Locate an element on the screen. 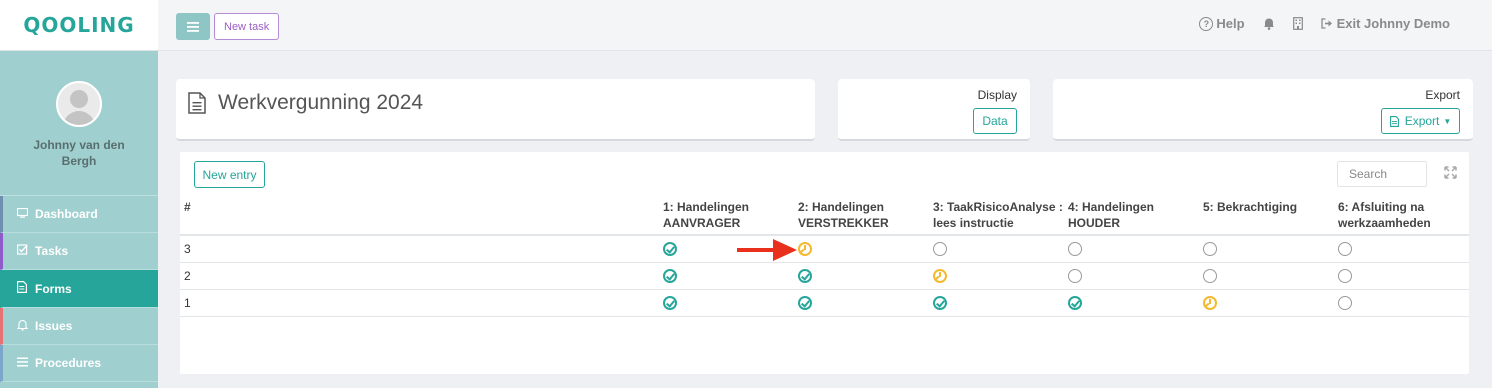  sidebar-item-label: Forms is located at coordinates (53, 288).